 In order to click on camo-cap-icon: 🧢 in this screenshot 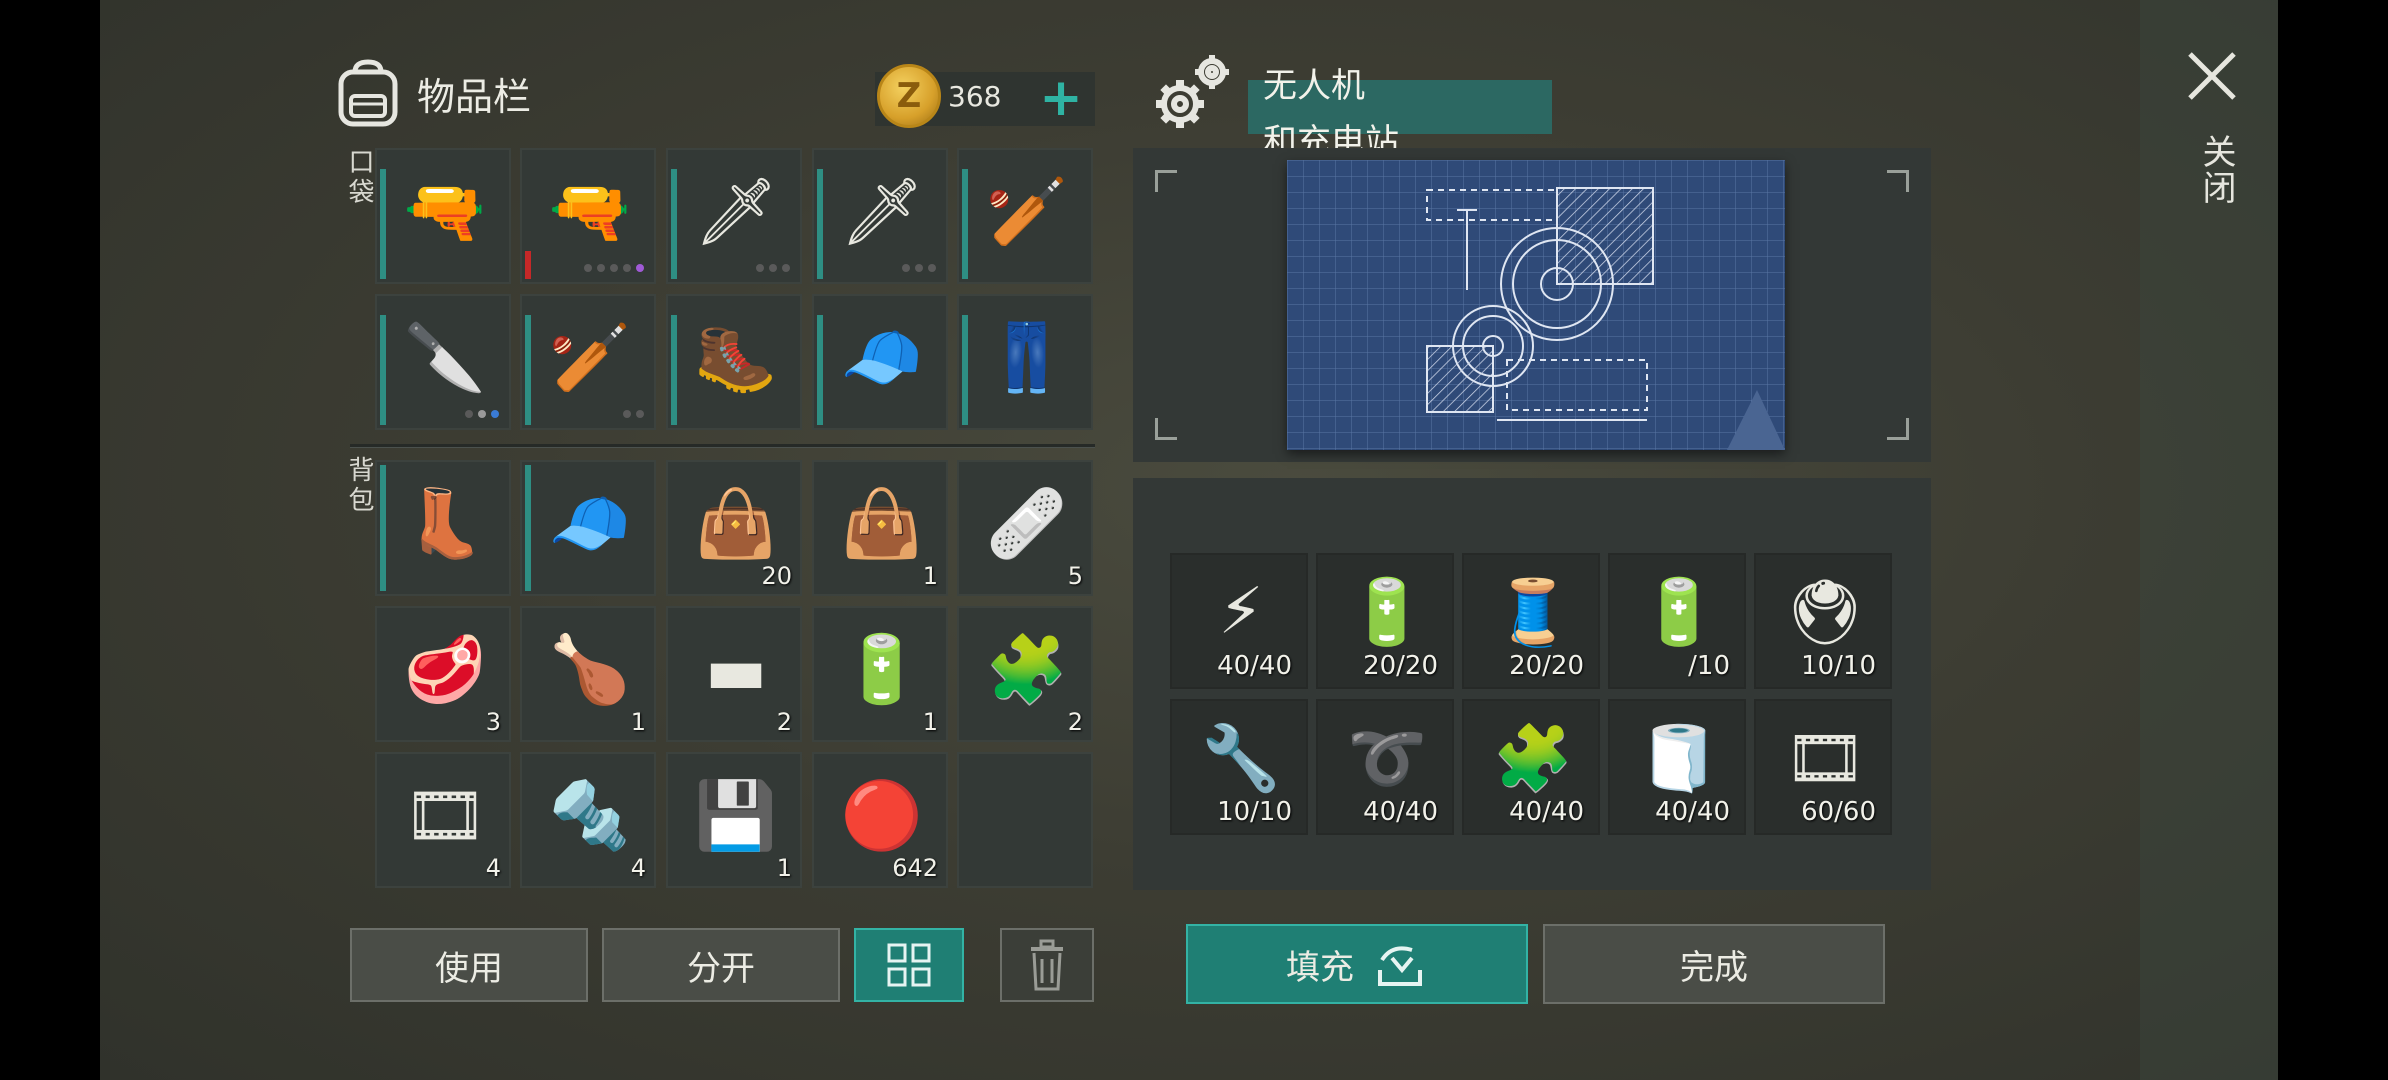, I will do `click(882, 357)`.